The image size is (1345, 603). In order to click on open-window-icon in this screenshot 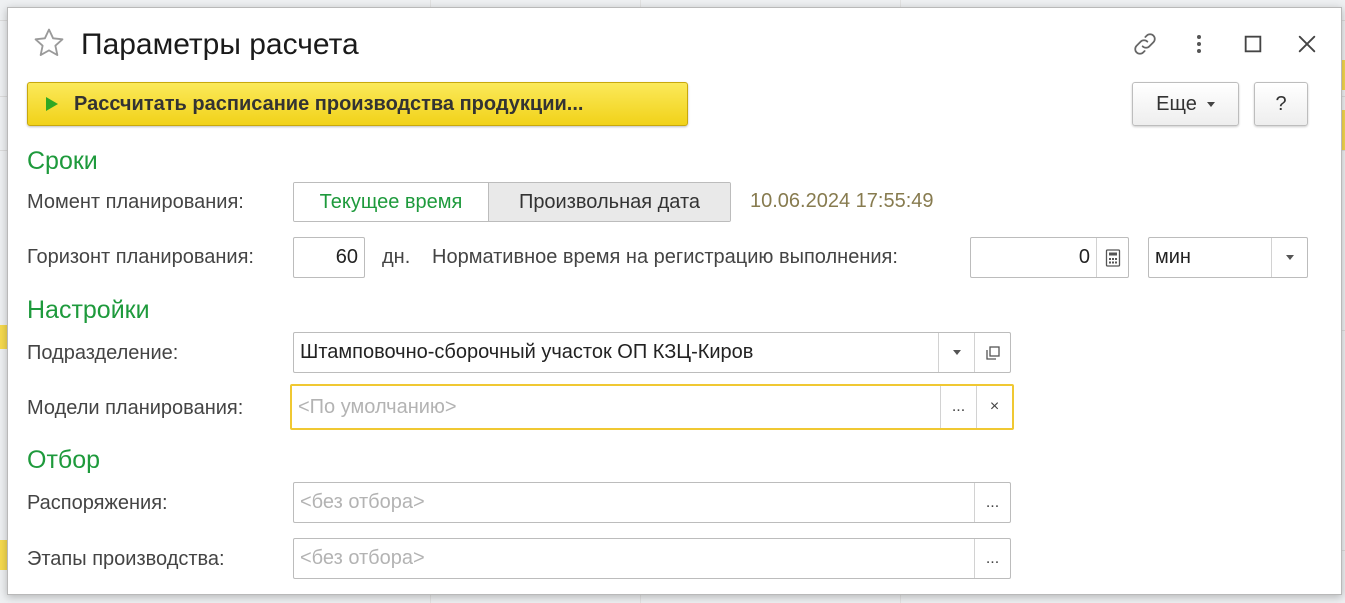, I will do `click(992, 352)`.